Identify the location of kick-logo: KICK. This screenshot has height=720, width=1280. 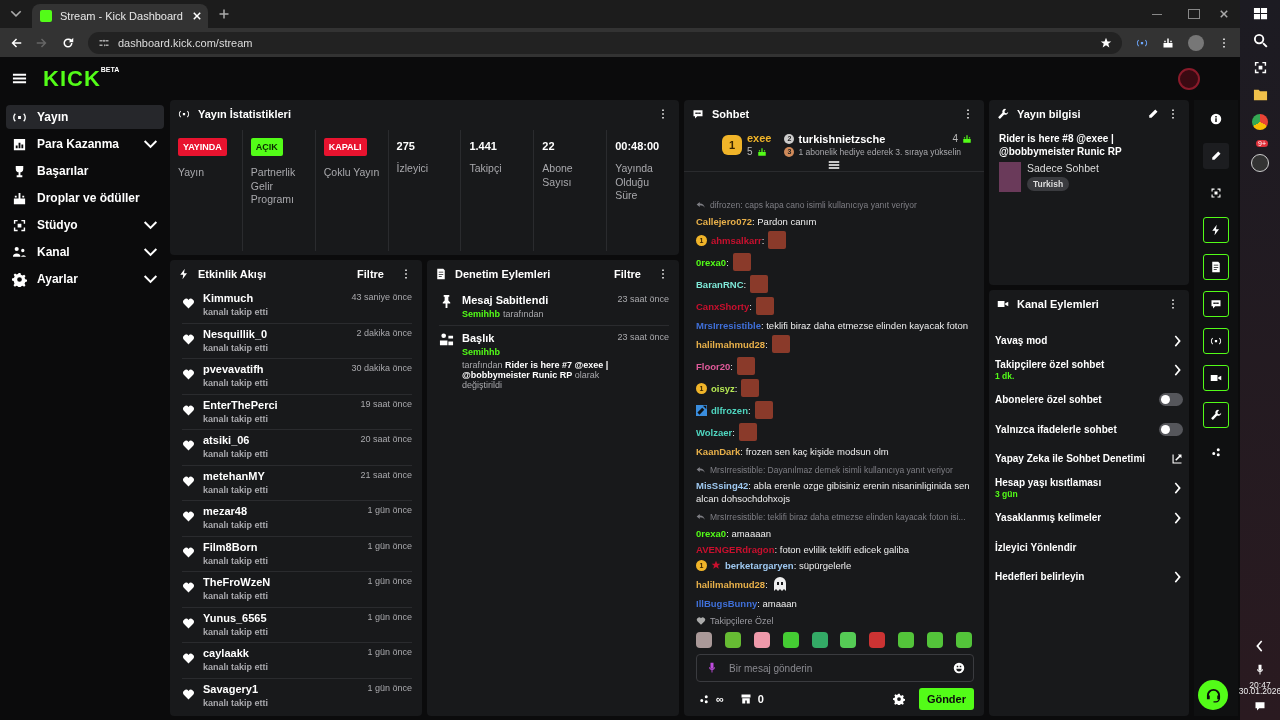
(72, 78).